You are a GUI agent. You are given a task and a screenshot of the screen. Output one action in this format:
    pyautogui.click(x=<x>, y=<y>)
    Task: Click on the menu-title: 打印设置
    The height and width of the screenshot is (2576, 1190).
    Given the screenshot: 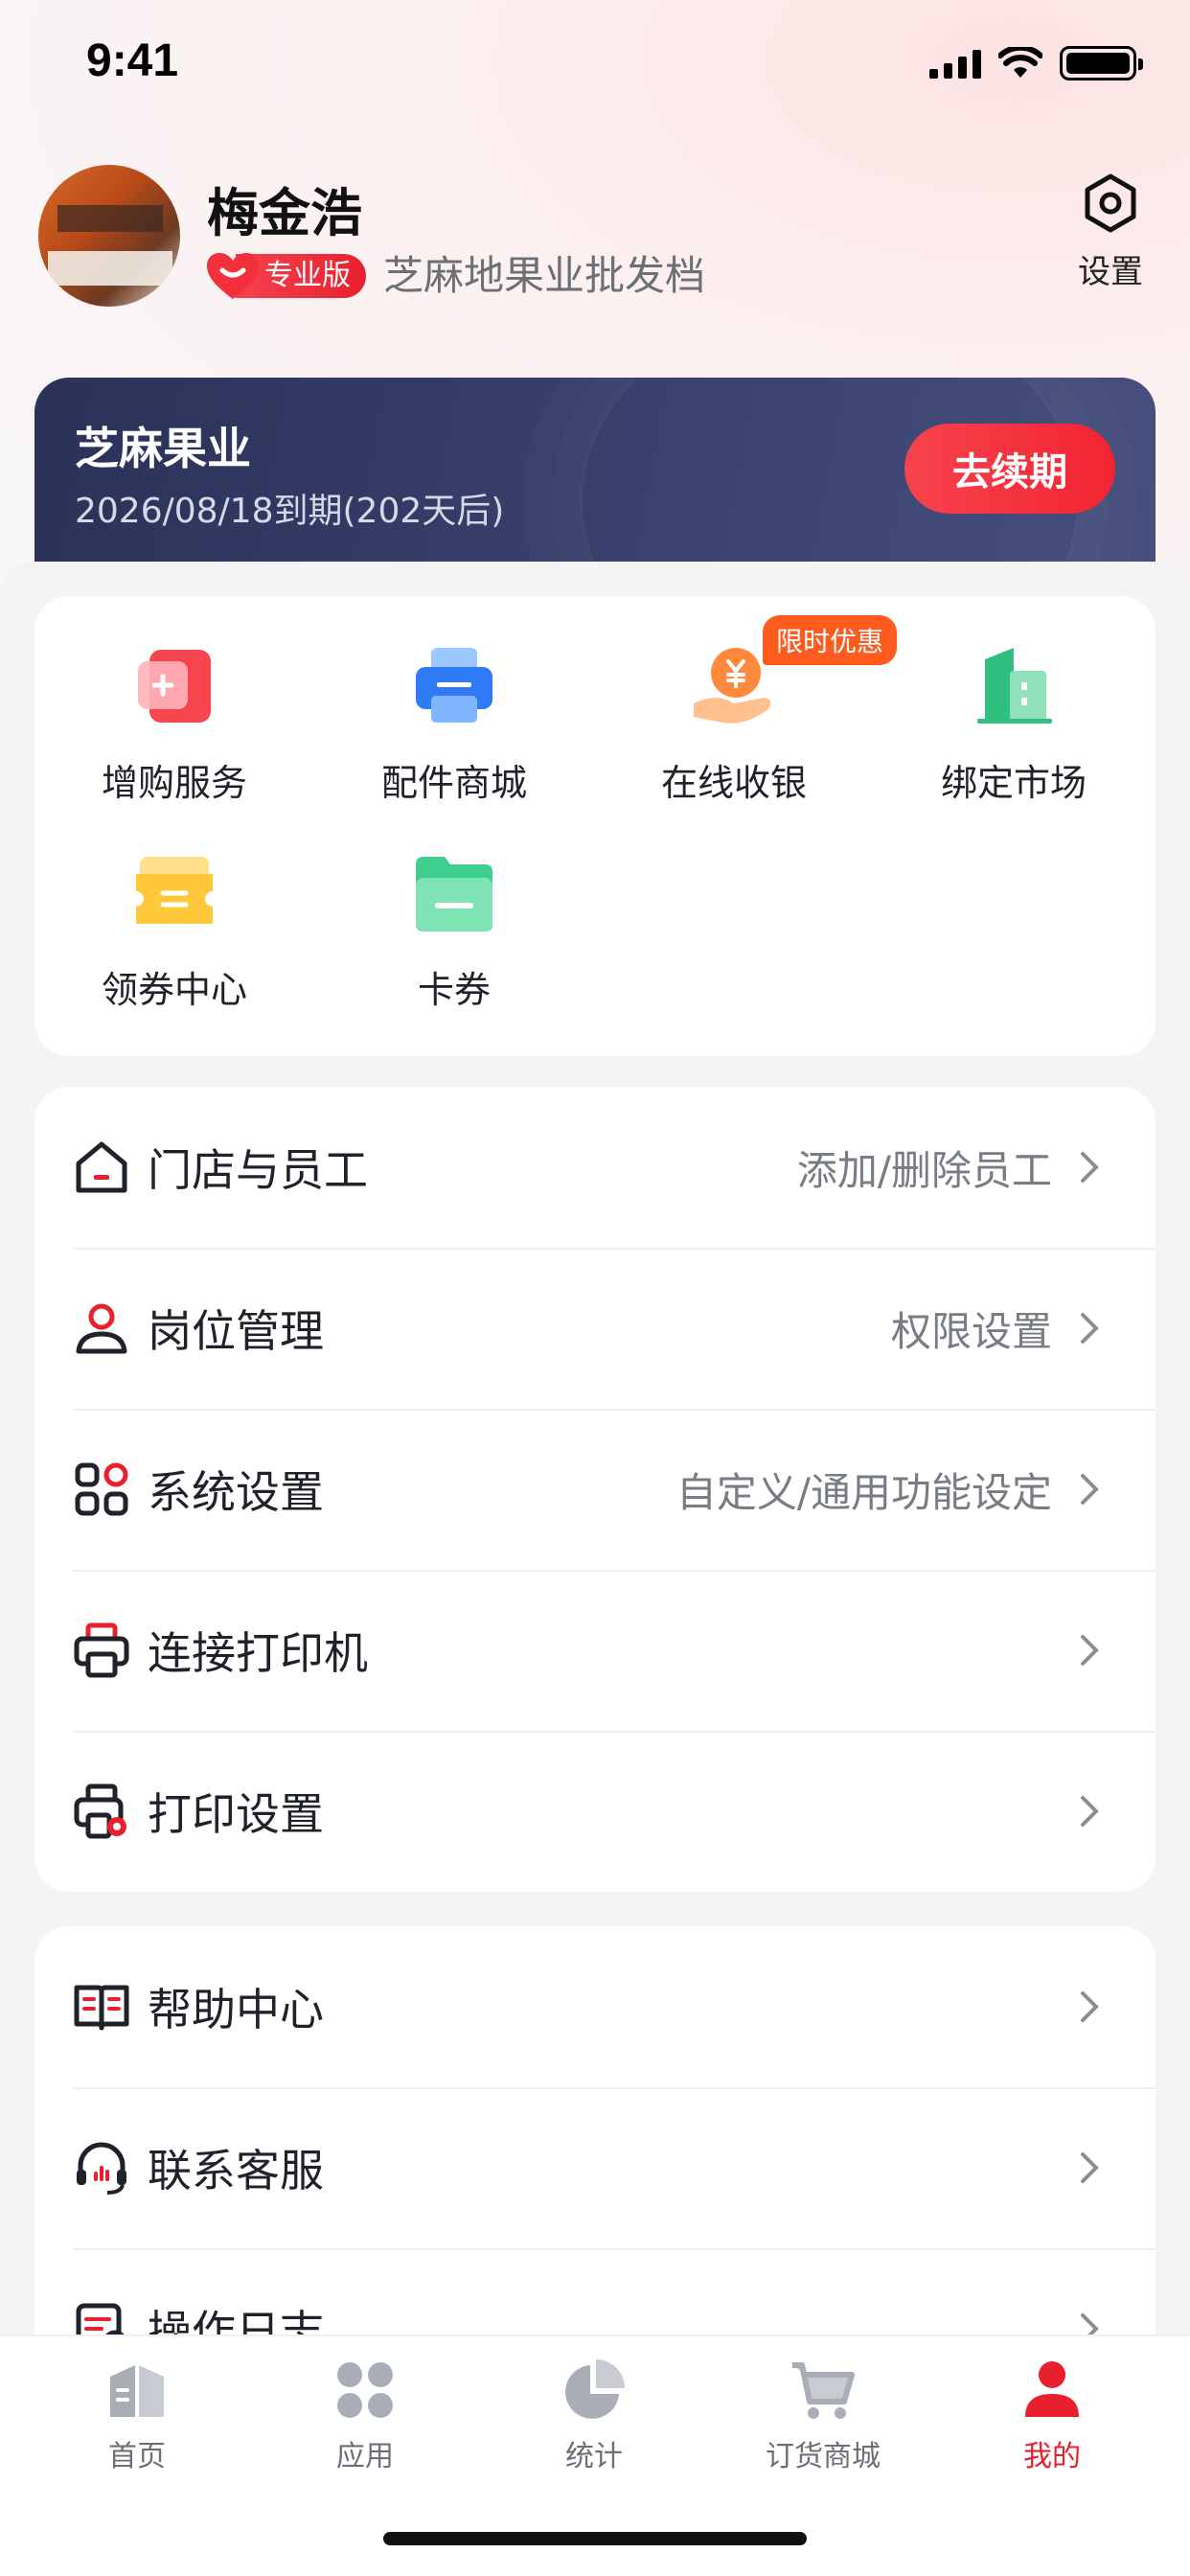 What is the action you would take?
    pyautogui.click(x=236, y=1814)
    